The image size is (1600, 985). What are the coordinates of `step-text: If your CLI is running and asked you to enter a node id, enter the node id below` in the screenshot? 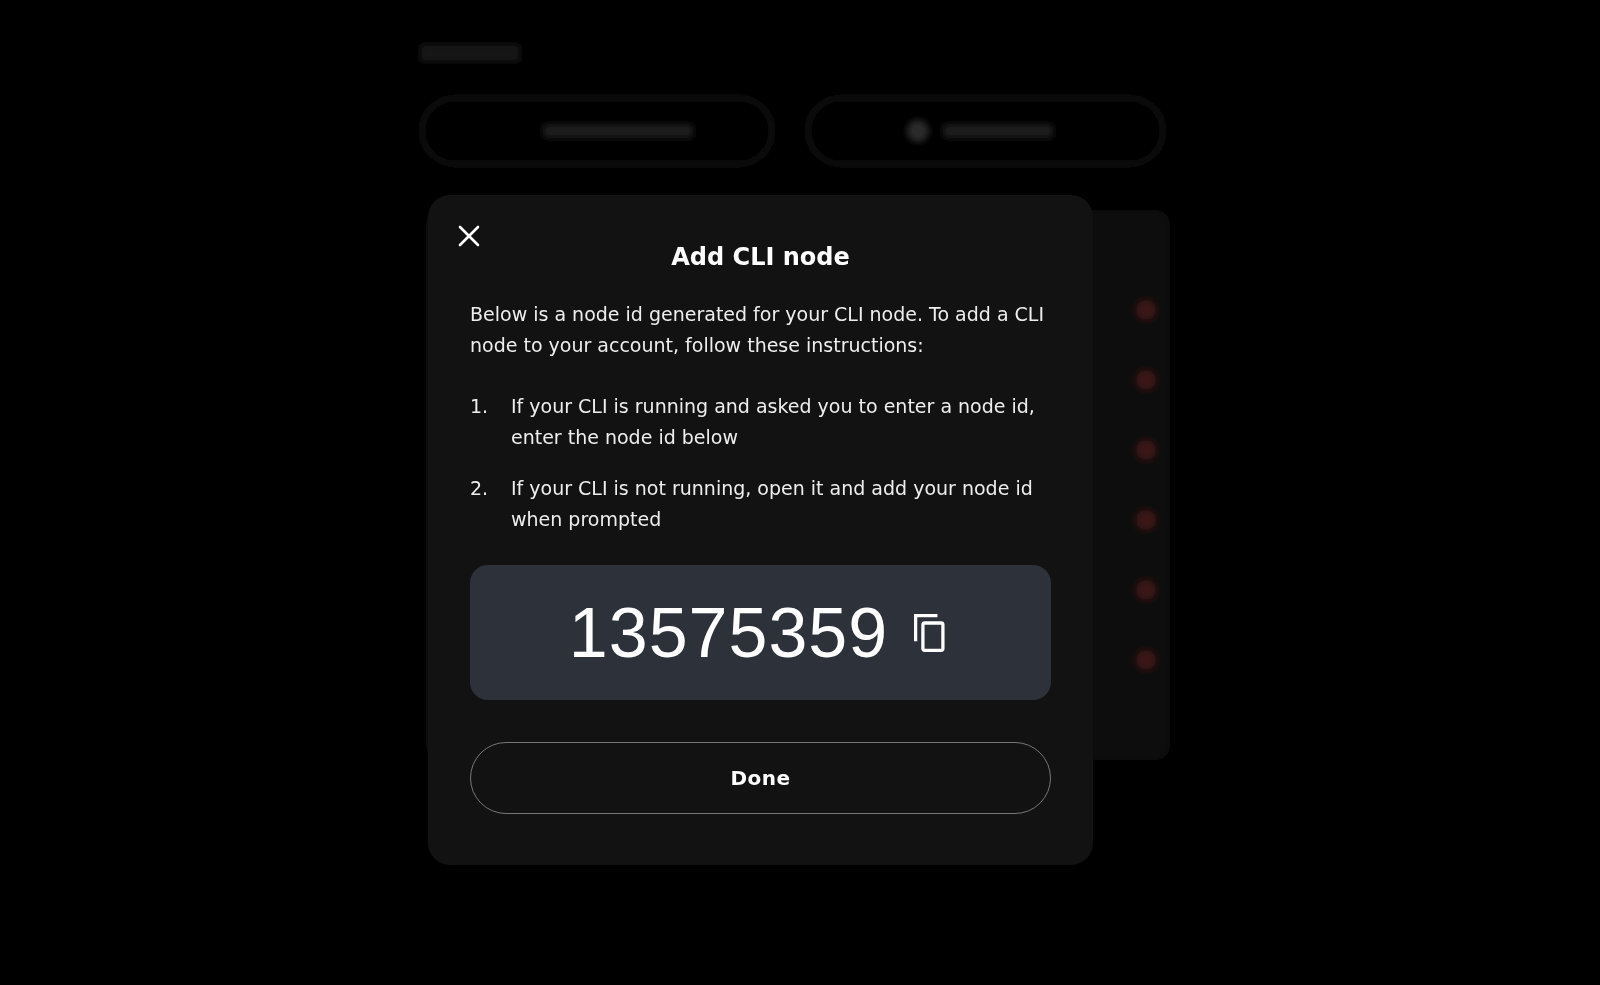 It's located at (773, 422).